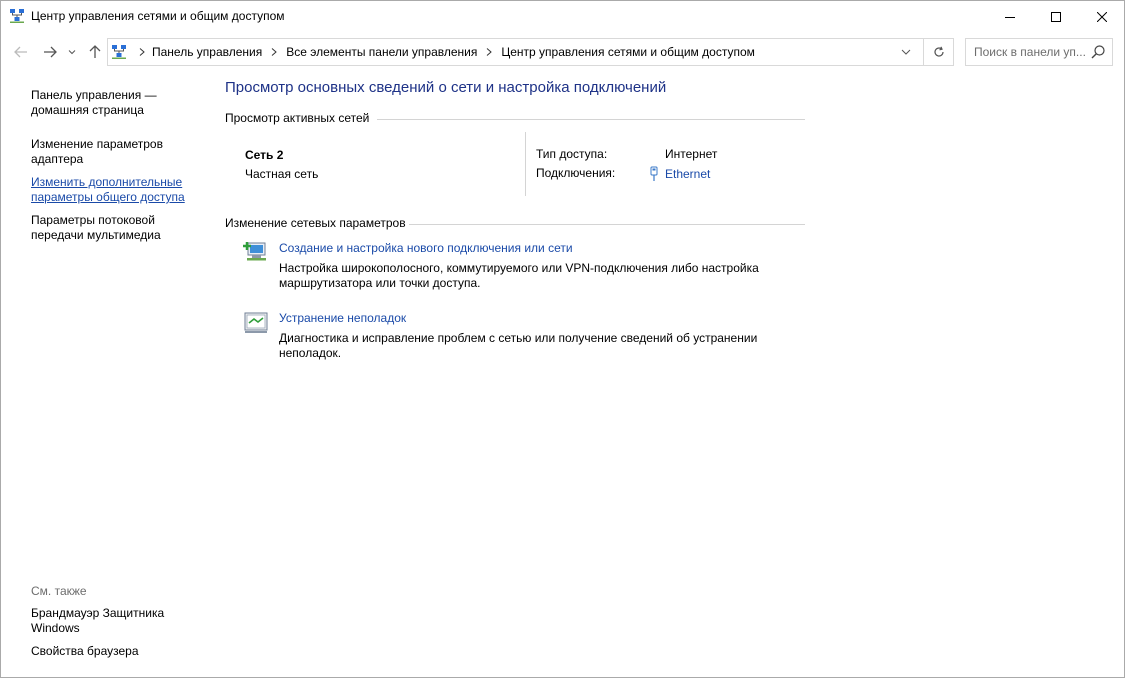  Describe the element at coordinates (106, 228) in the screenshot. I see `sidebar-item-media-streaming: Параметры потоковой передачи мультимедиа` at that location.